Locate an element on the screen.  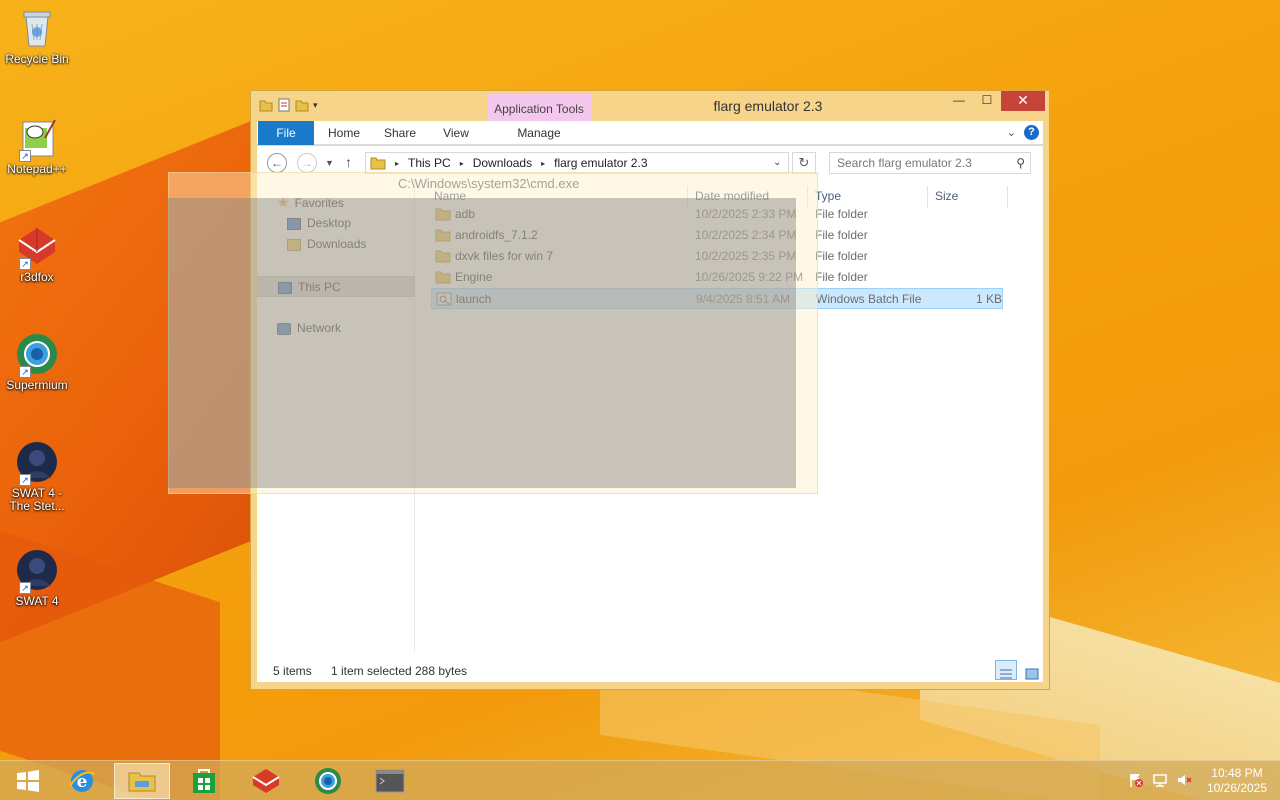
tab-share: Share is located at coordinates (400, 133).